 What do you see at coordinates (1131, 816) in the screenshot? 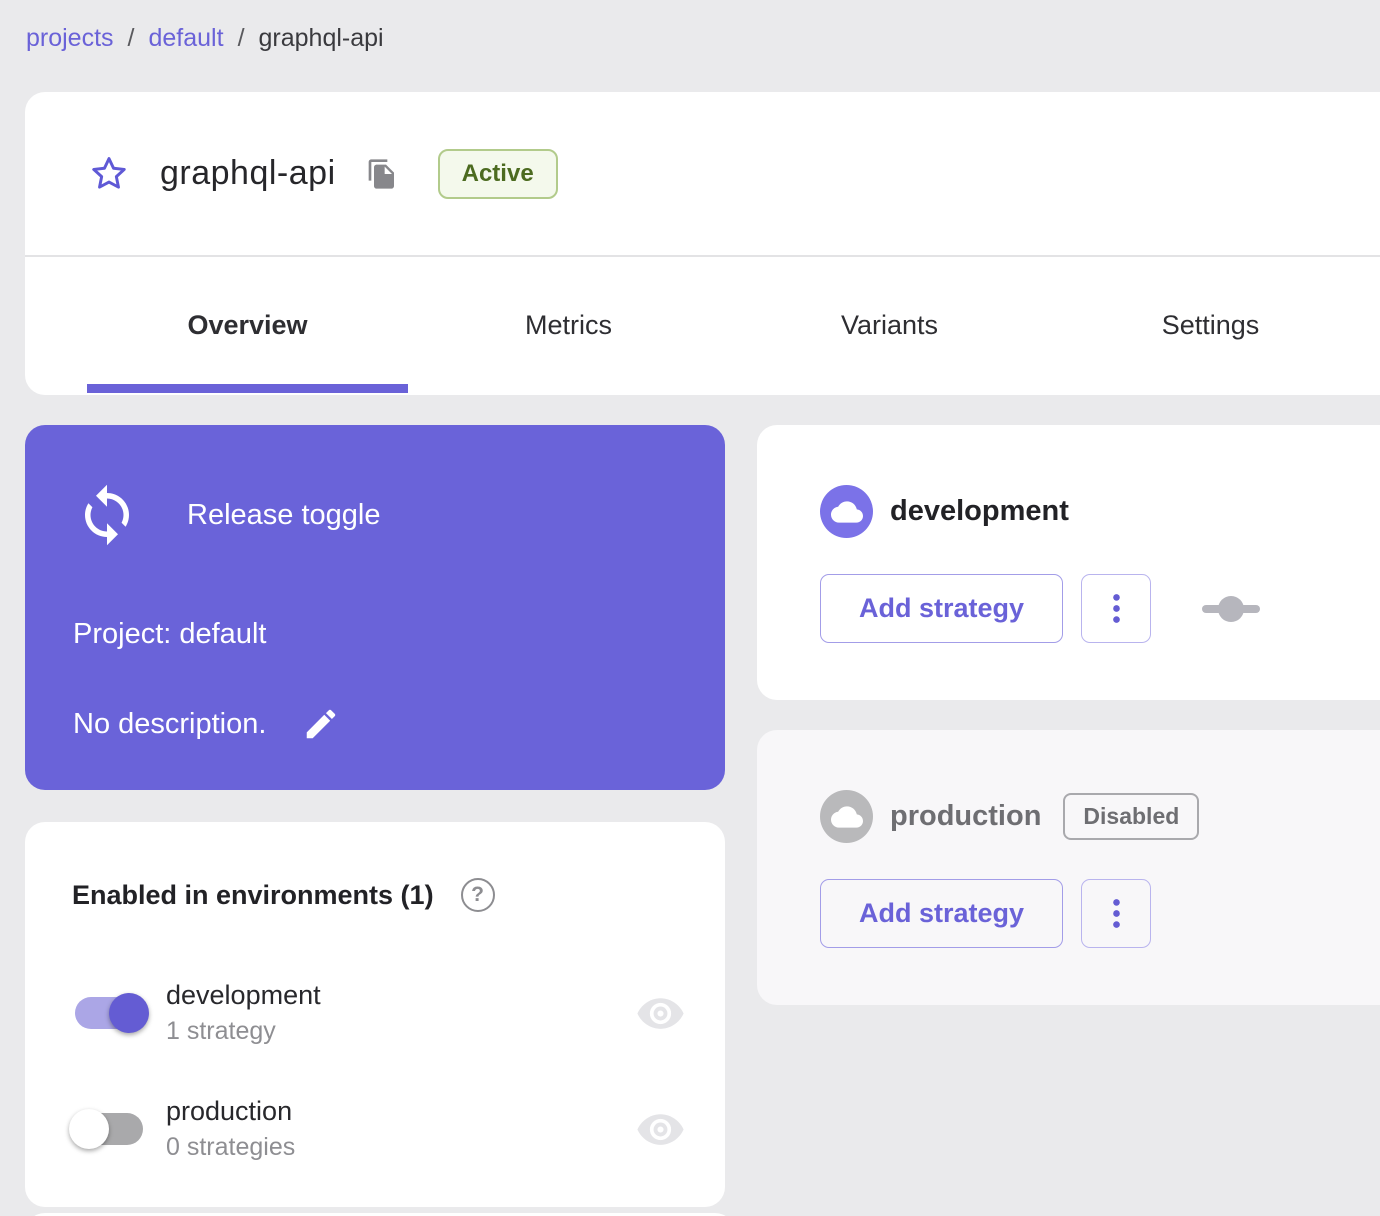
I see `environment-disabled-badge: Disabled` at bounding box center [1131, 816].